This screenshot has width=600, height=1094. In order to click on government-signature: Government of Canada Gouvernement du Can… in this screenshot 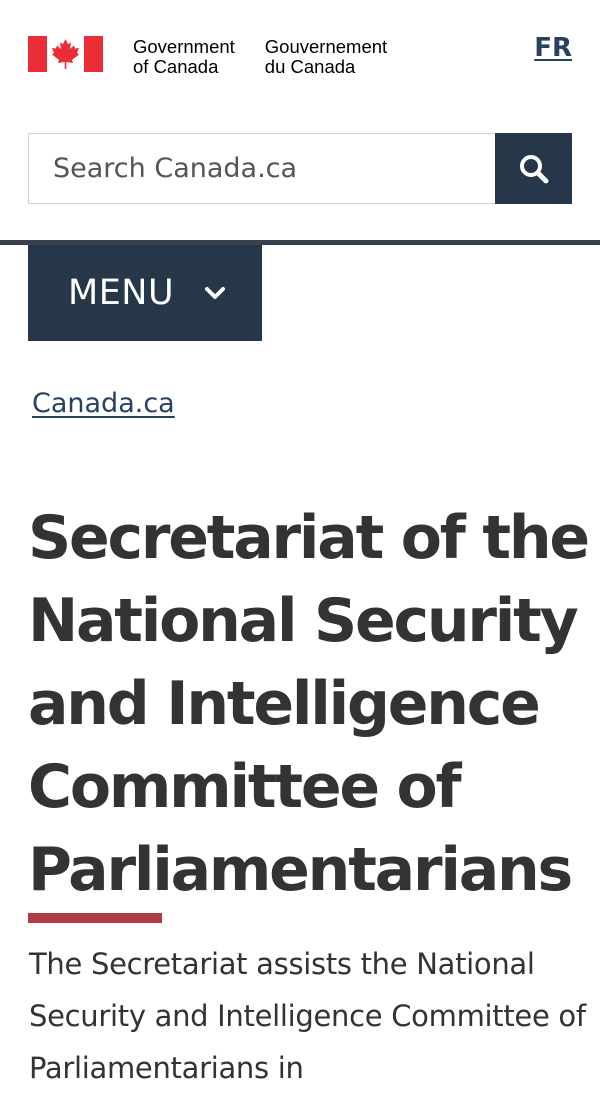, I will do `click(207, 56)`.